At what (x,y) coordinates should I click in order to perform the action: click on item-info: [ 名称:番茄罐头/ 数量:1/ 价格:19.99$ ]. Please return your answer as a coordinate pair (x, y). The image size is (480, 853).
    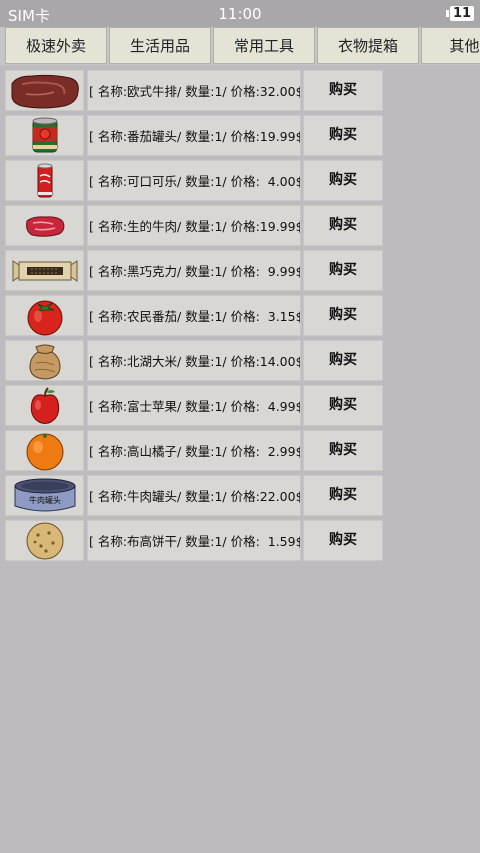
    Looking at the image, I should click on (194, 135).